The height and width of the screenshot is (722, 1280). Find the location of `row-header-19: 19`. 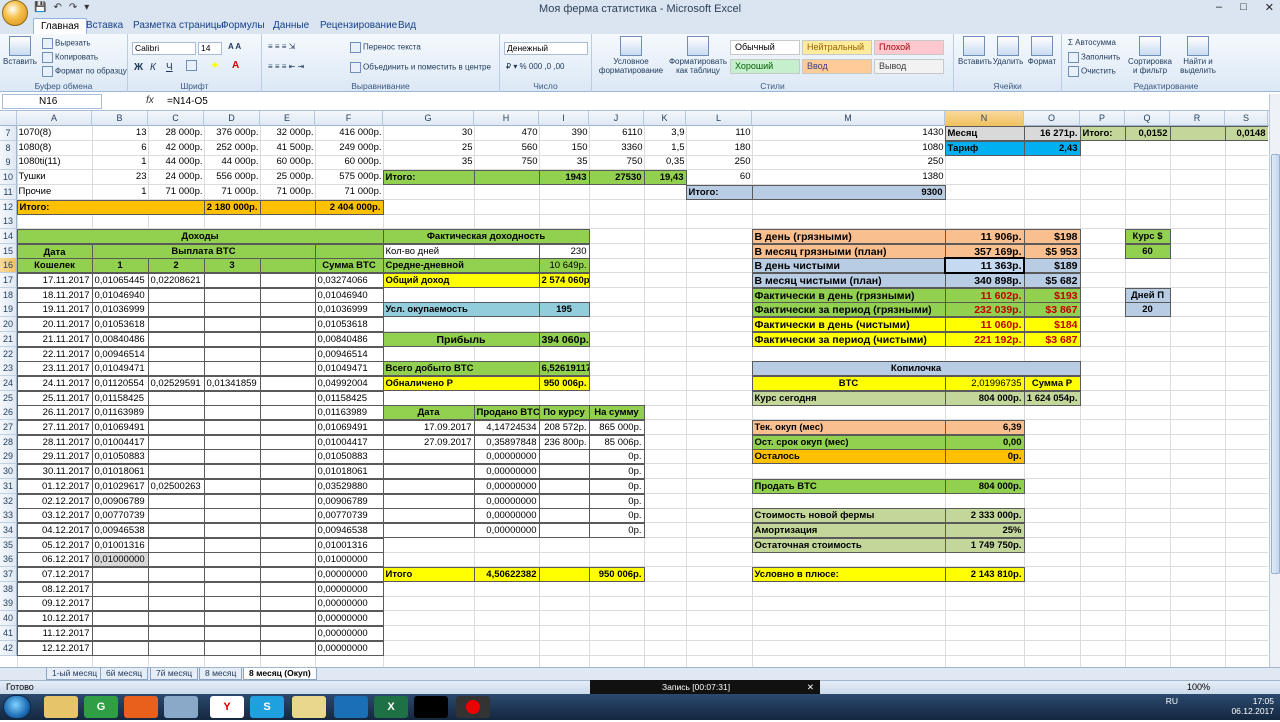

row-header-19: 19 is located at coordinates (8, 309).